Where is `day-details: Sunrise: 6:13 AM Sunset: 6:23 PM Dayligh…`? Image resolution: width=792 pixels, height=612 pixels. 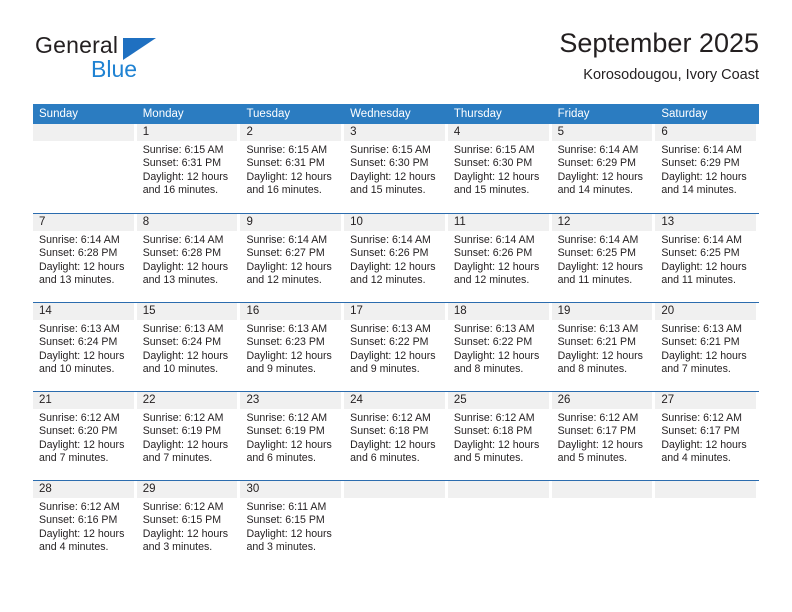
day-details: Sunrise: 6:13 AM Sunset: 6:23 PM Dayligh… is located at coordinates (290, 348).